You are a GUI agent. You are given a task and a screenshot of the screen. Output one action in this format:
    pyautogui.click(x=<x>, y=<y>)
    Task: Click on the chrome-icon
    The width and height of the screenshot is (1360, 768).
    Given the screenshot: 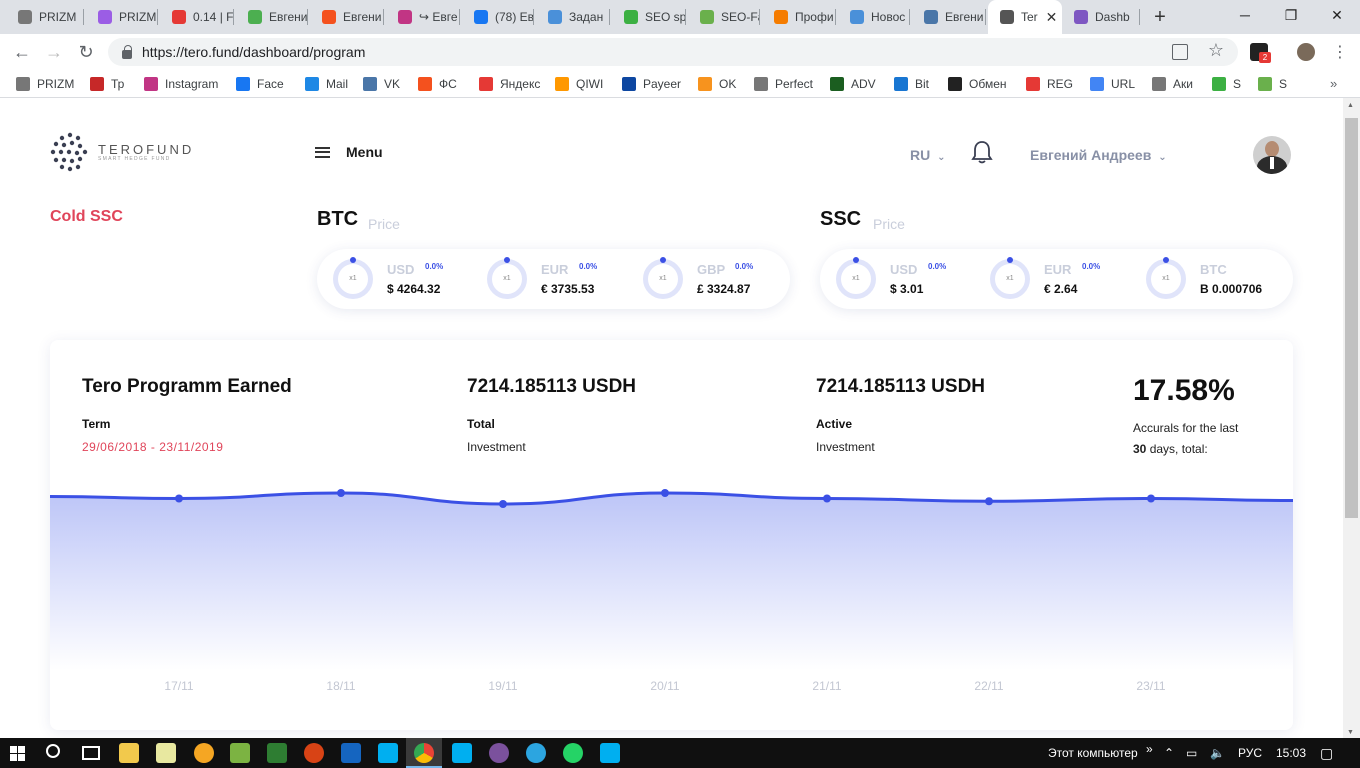 What is the action you would take?
    pyautogui.click(x=424, y=753)
    